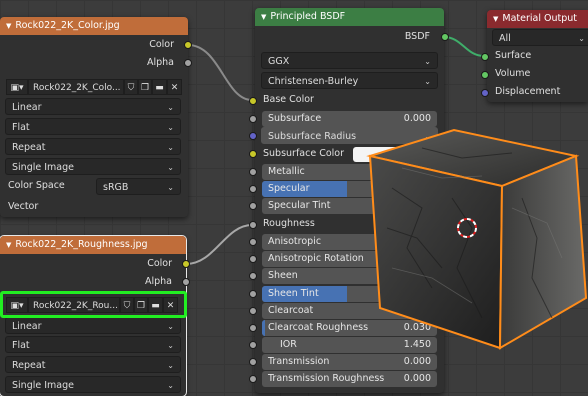 This screenshot has height=396, width=588. Describe the element at coordinates (36, 185) in the screenshot. I see `color-space-label: Color Space` at that location.